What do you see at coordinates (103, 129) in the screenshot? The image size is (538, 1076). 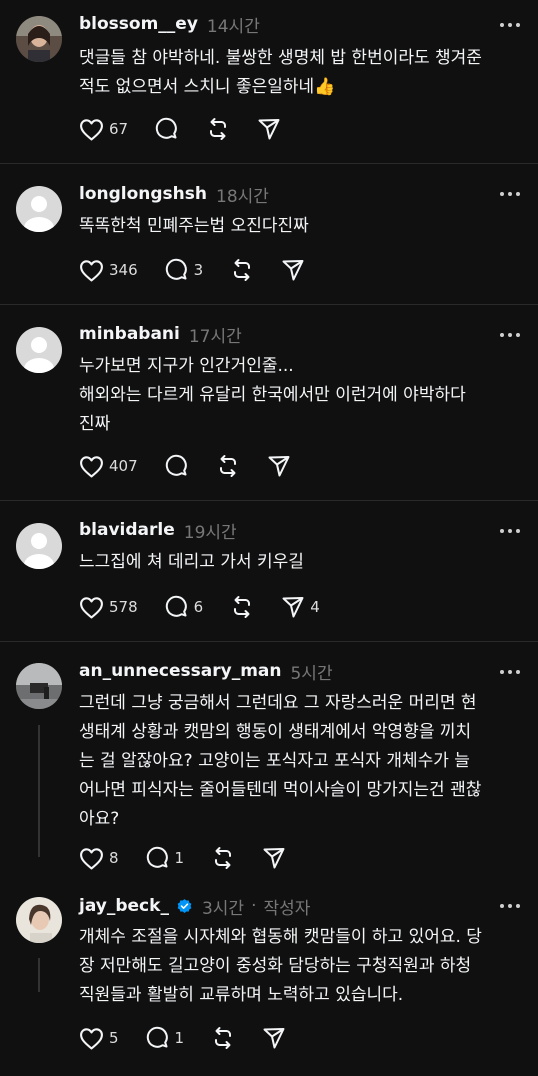 I see `like-button: 67` at bounding box center [103, 129].